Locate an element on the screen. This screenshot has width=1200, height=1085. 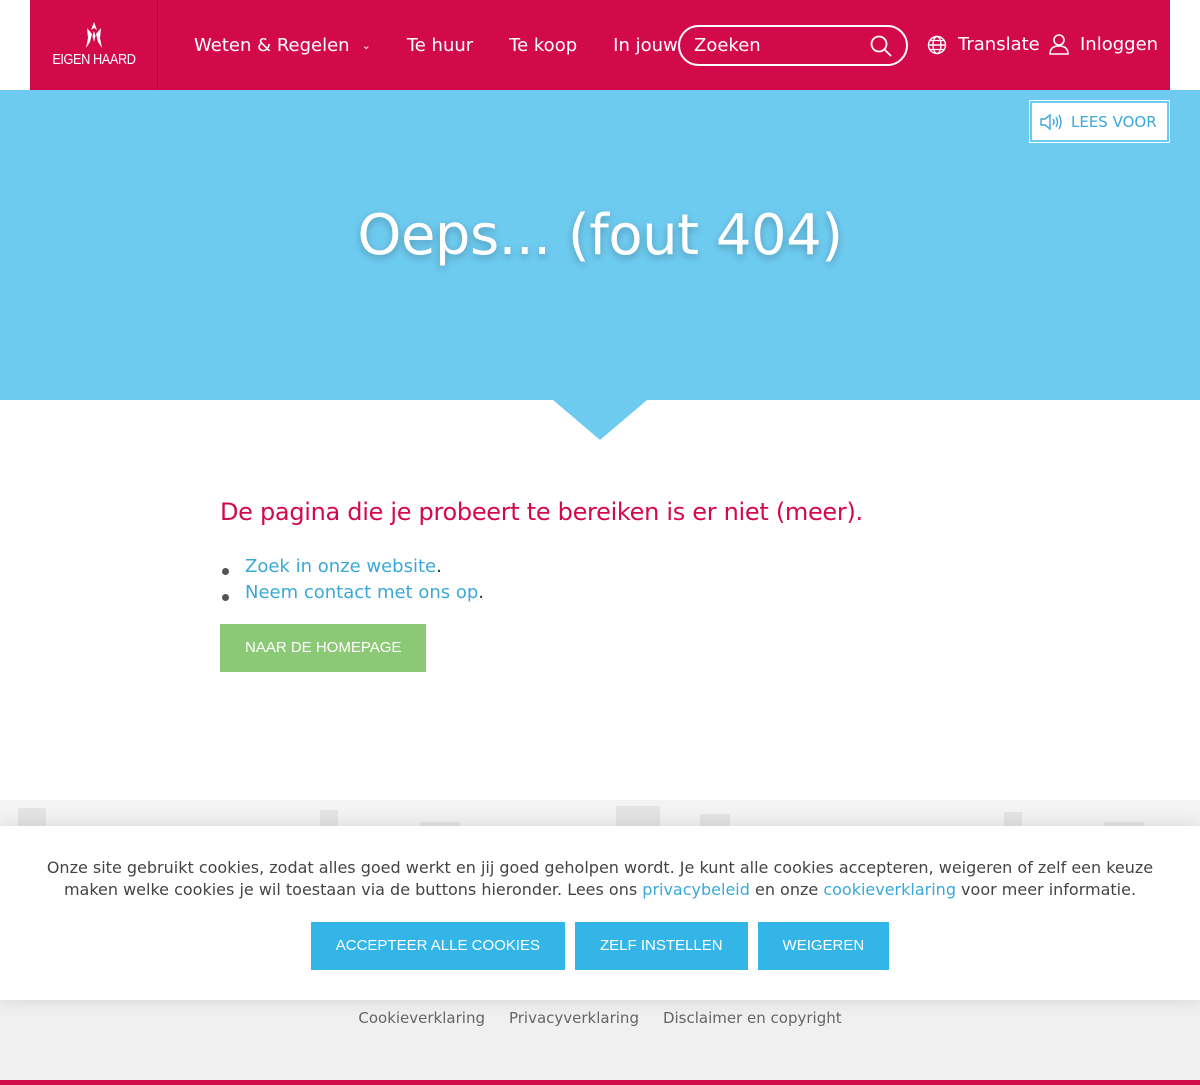
login-button: Inloggen is located at coordinates (1103, 44).